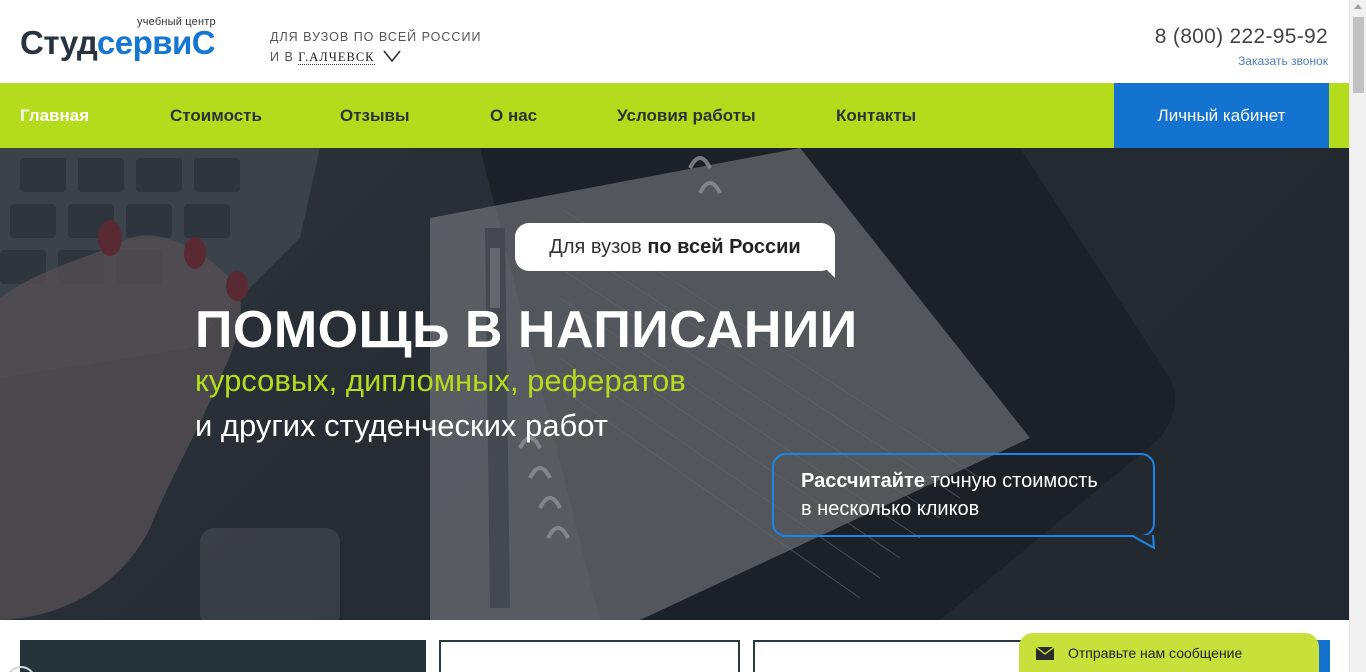 This screenshot has width=1366, height=672. Describe the element at coordinates (513, 115) in the screenshot. I see `nav-item-about: О нас` at that location.